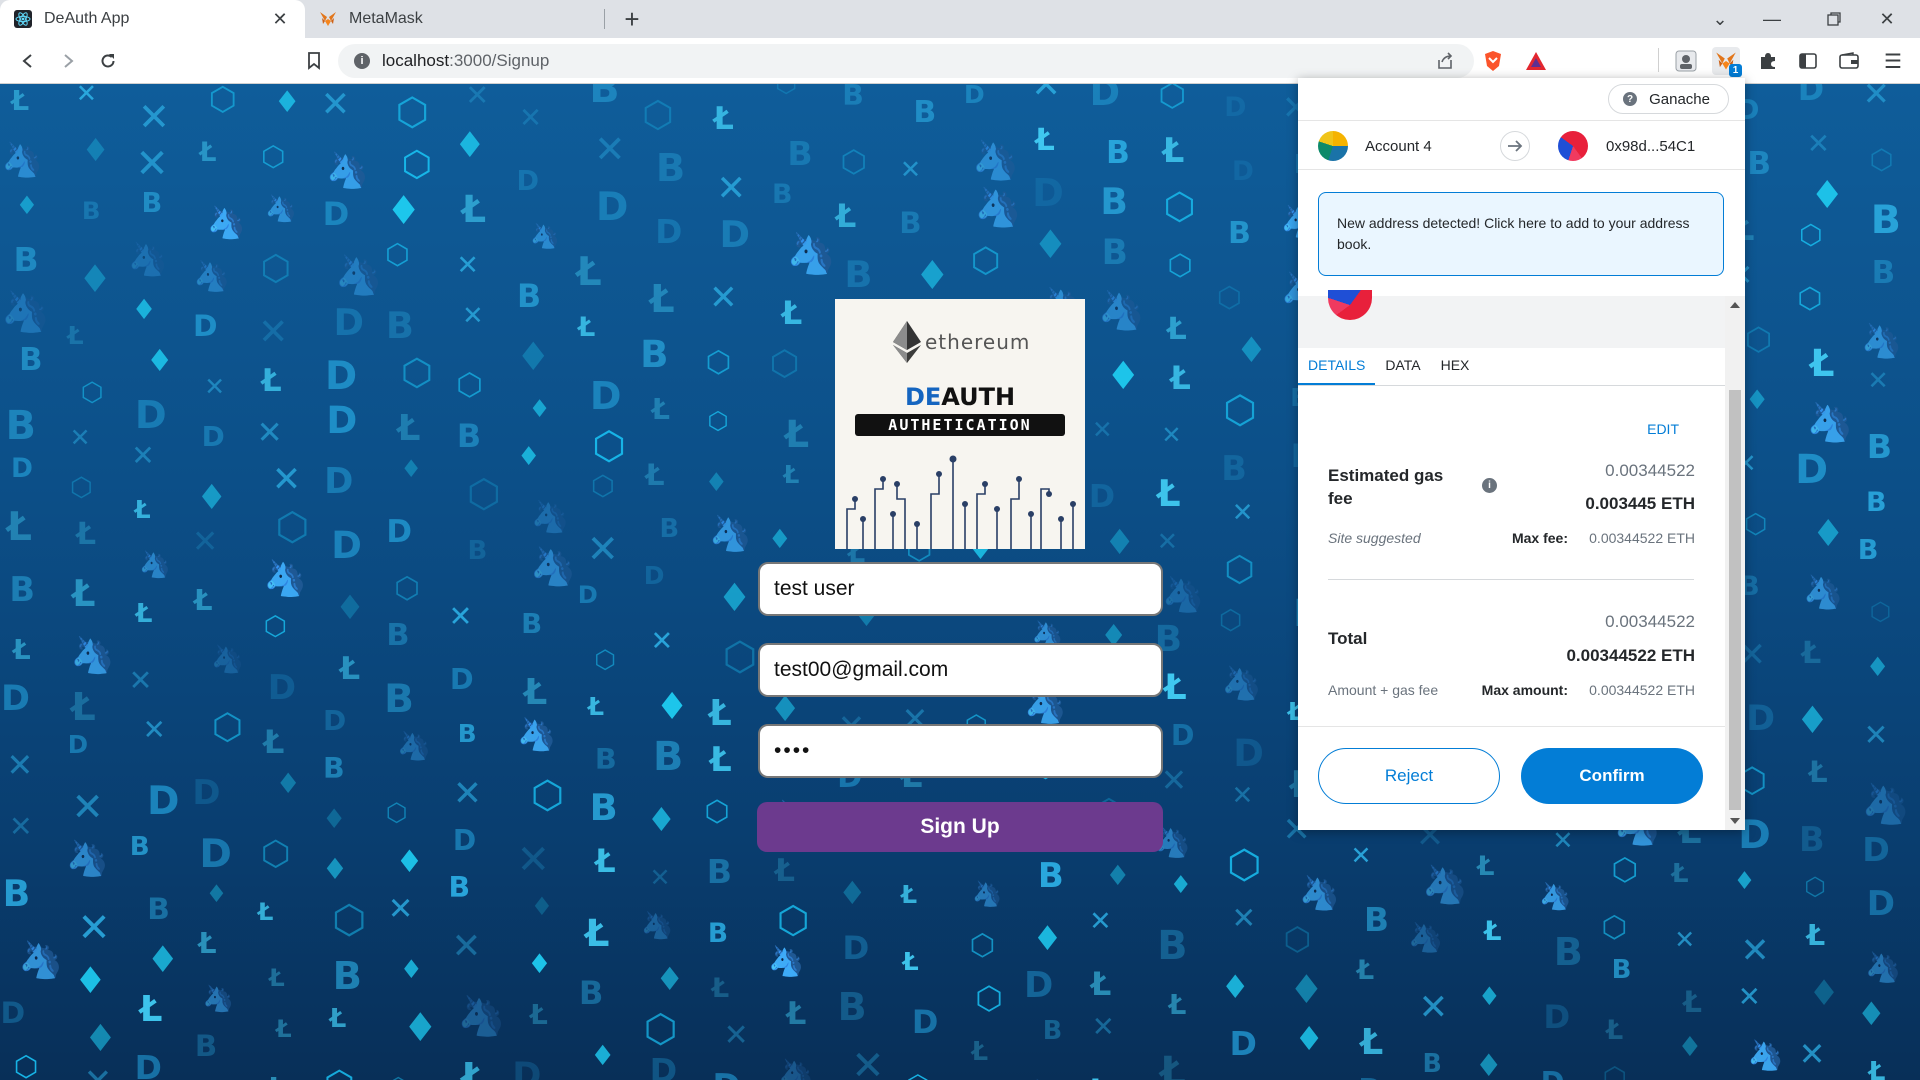 The image size is (1920, 1080). What do you see at coordinates (152, 19) in the screenshot?
I see `tab-deauth-app: DeAuth App ✕` at bounding box center [152, 19].